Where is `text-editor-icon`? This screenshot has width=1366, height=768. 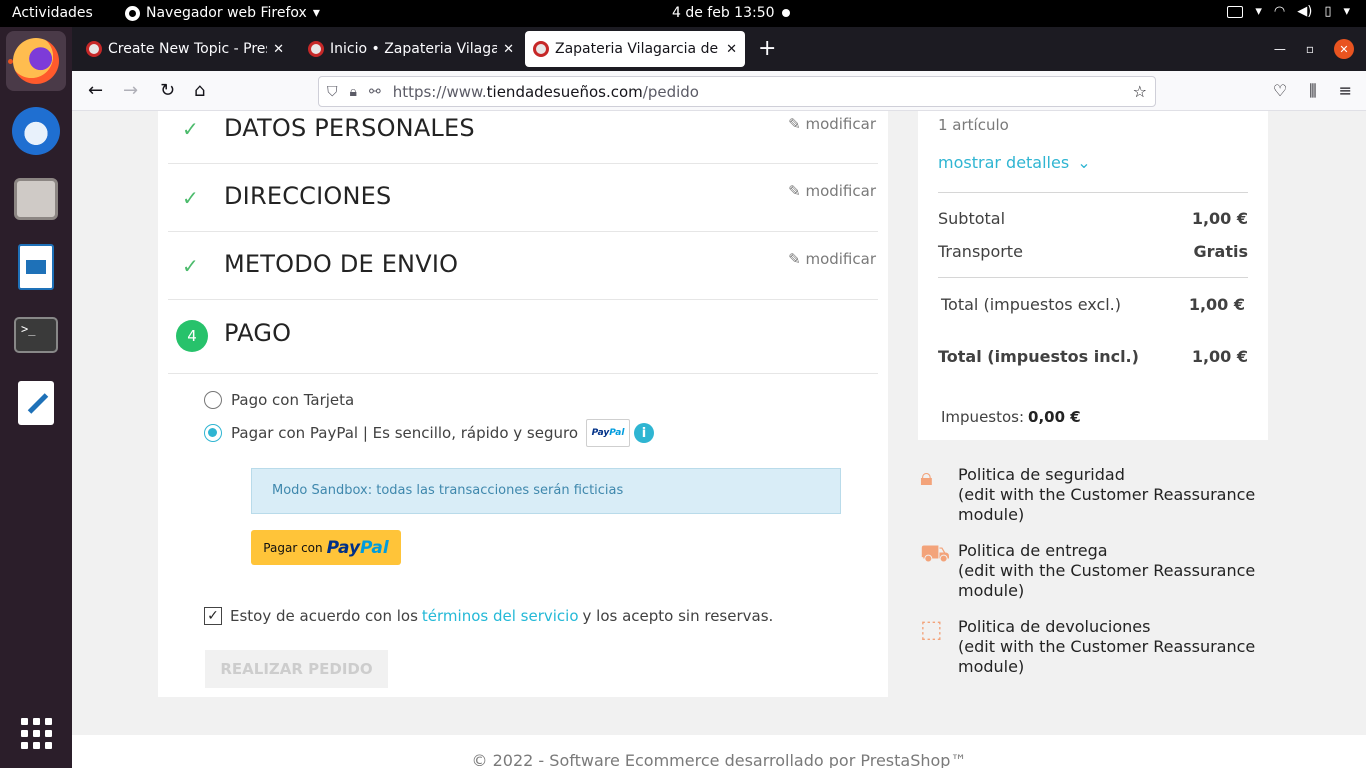
text-editor-icon is located at coordinates (36, 403).